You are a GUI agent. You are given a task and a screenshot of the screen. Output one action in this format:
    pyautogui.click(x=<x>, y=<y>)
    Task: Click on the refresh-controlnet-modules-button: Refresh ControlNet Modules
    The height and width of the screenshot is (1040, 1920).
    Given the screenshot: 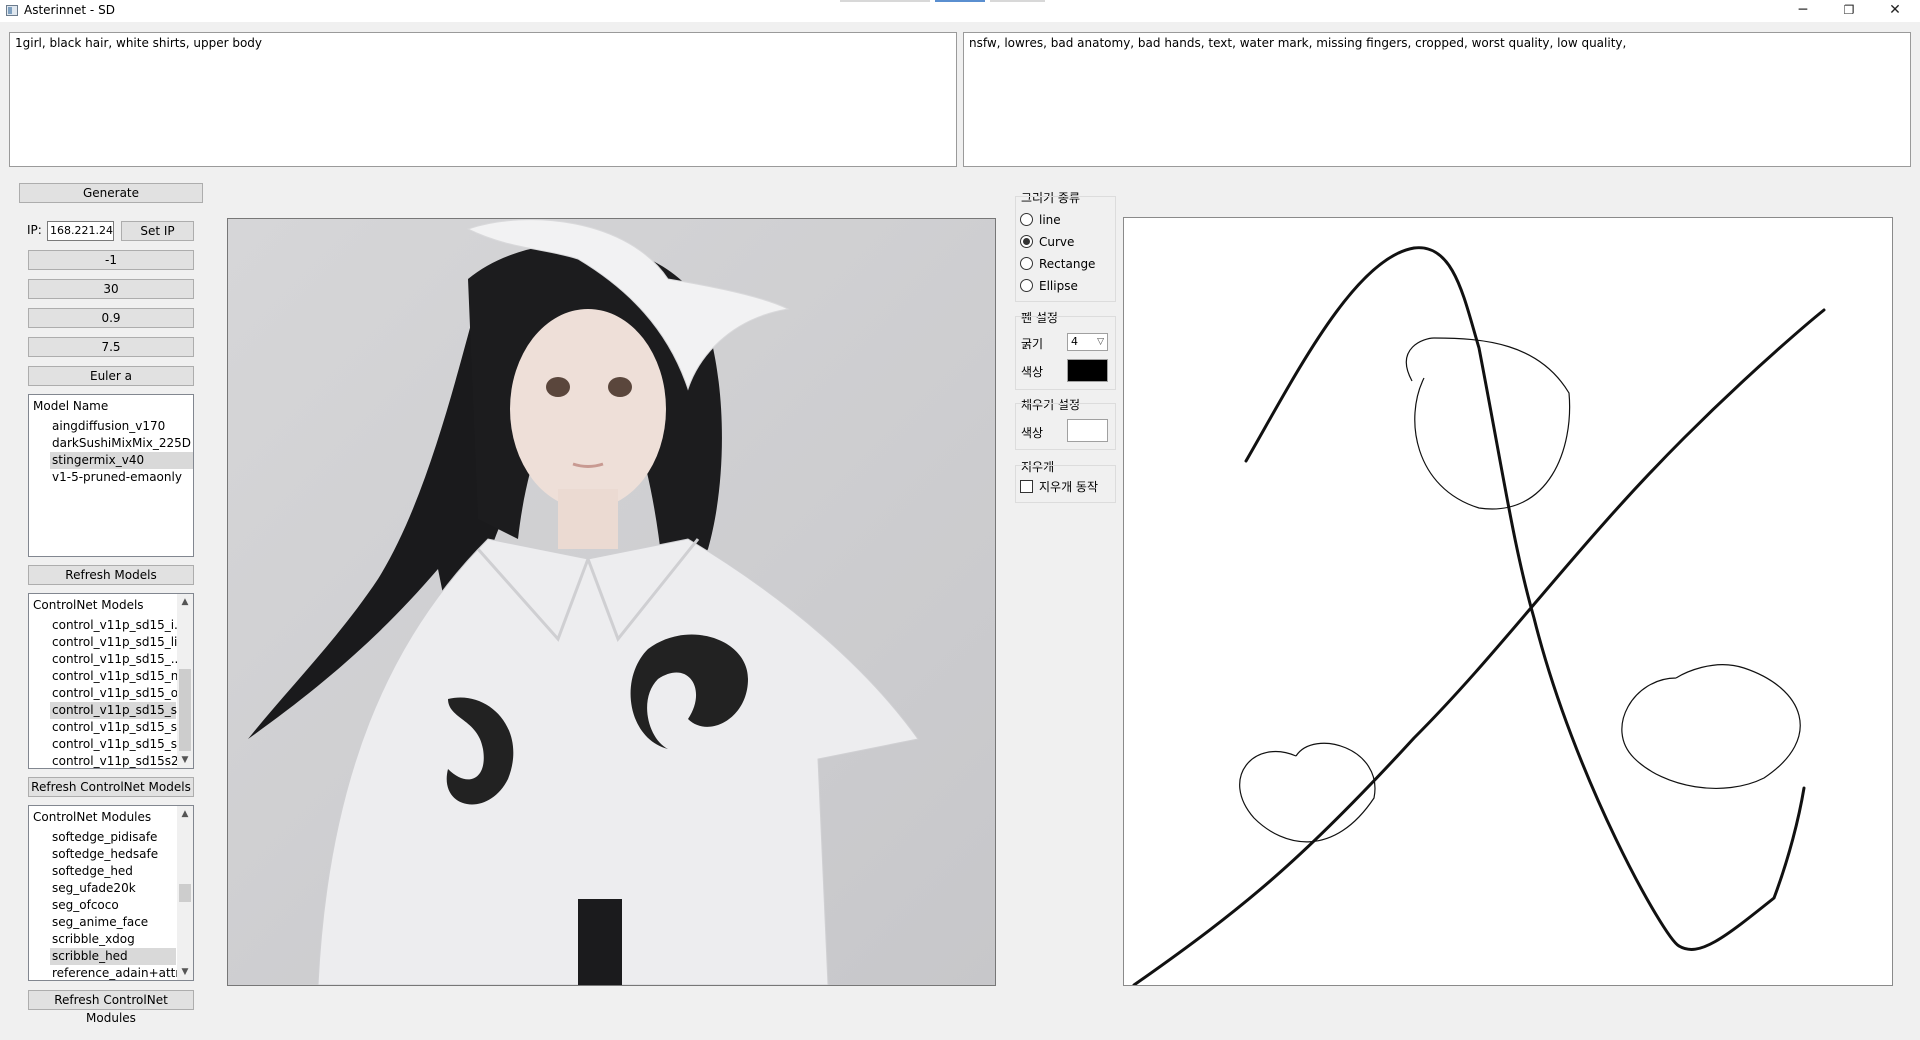 What is the action you would take?
    pyautogui.click(x=111, y=1007)
    